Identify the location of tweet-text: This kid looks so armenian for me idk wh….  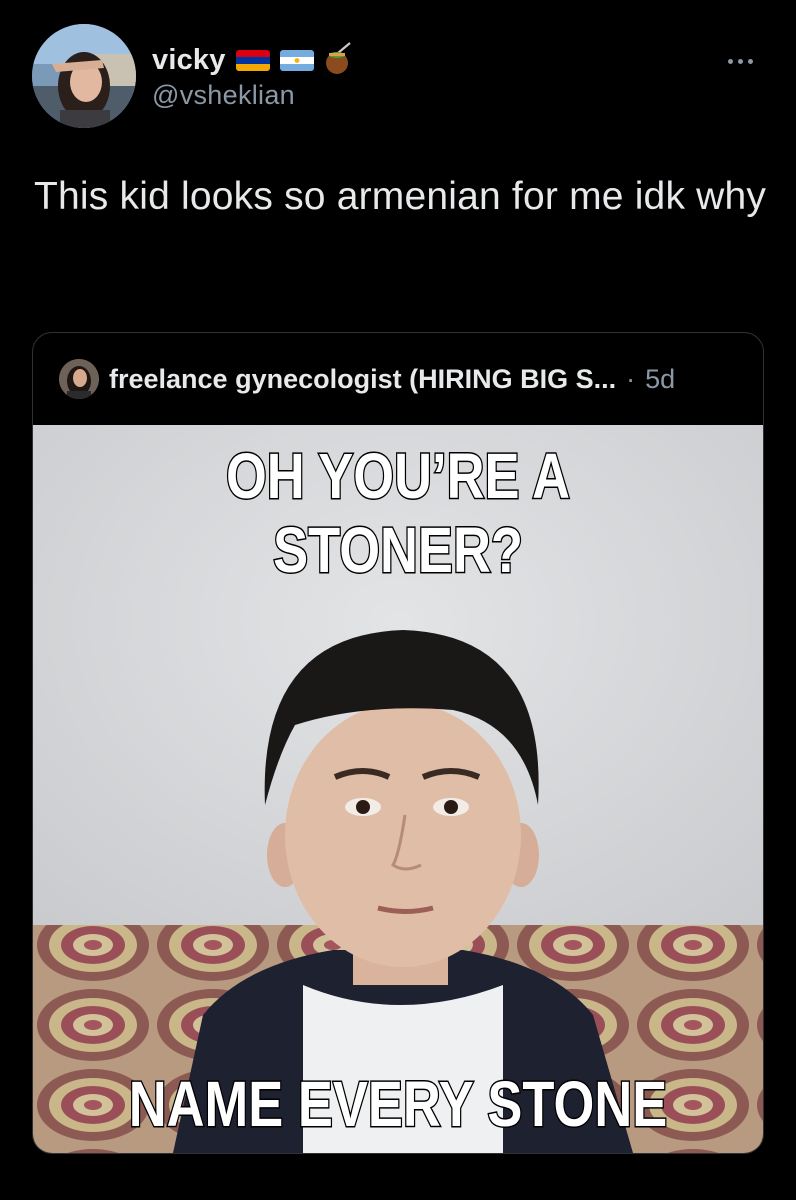
(400, 196).